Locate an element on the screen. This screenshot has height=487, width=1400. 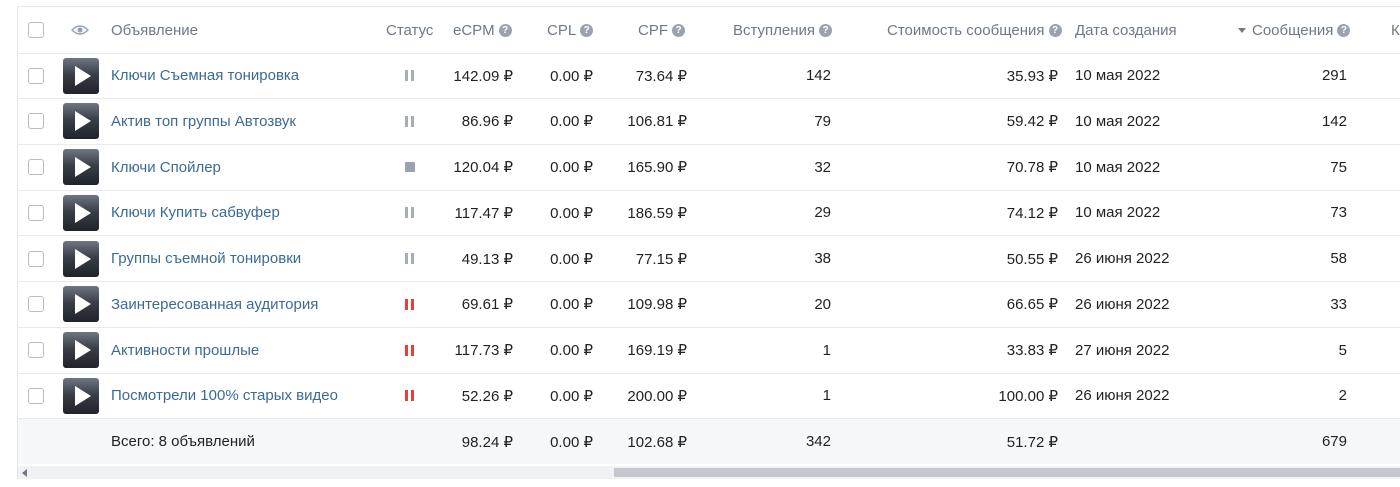
col-msg-cost: Стоимость сообщения? is located at coordinates (974, 30).